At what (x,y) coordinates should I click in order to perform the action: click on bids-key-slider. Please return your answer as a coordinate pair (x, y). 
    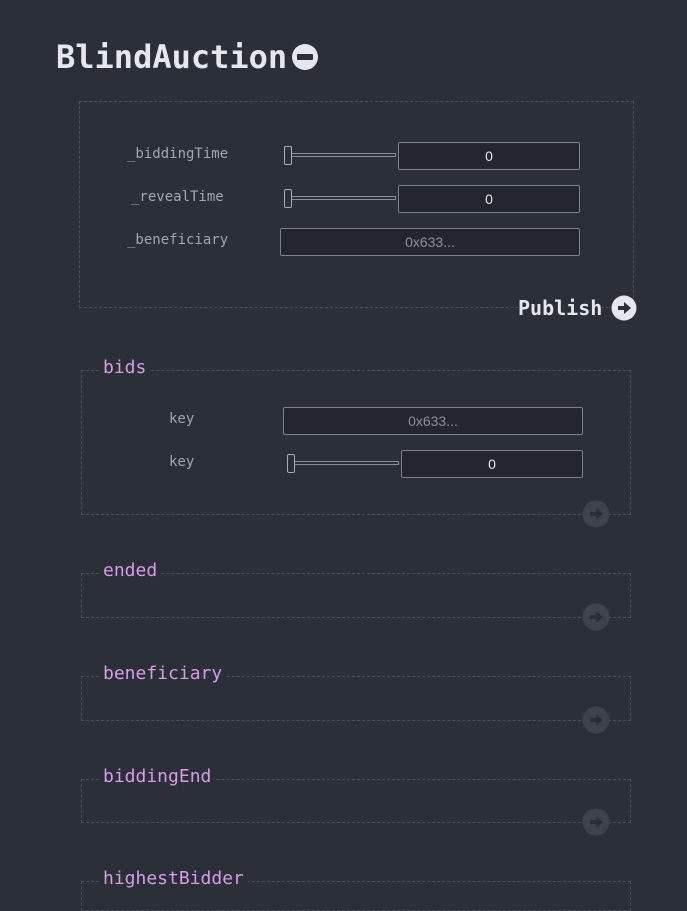
    Looking at the image, I should click on (343, 463).